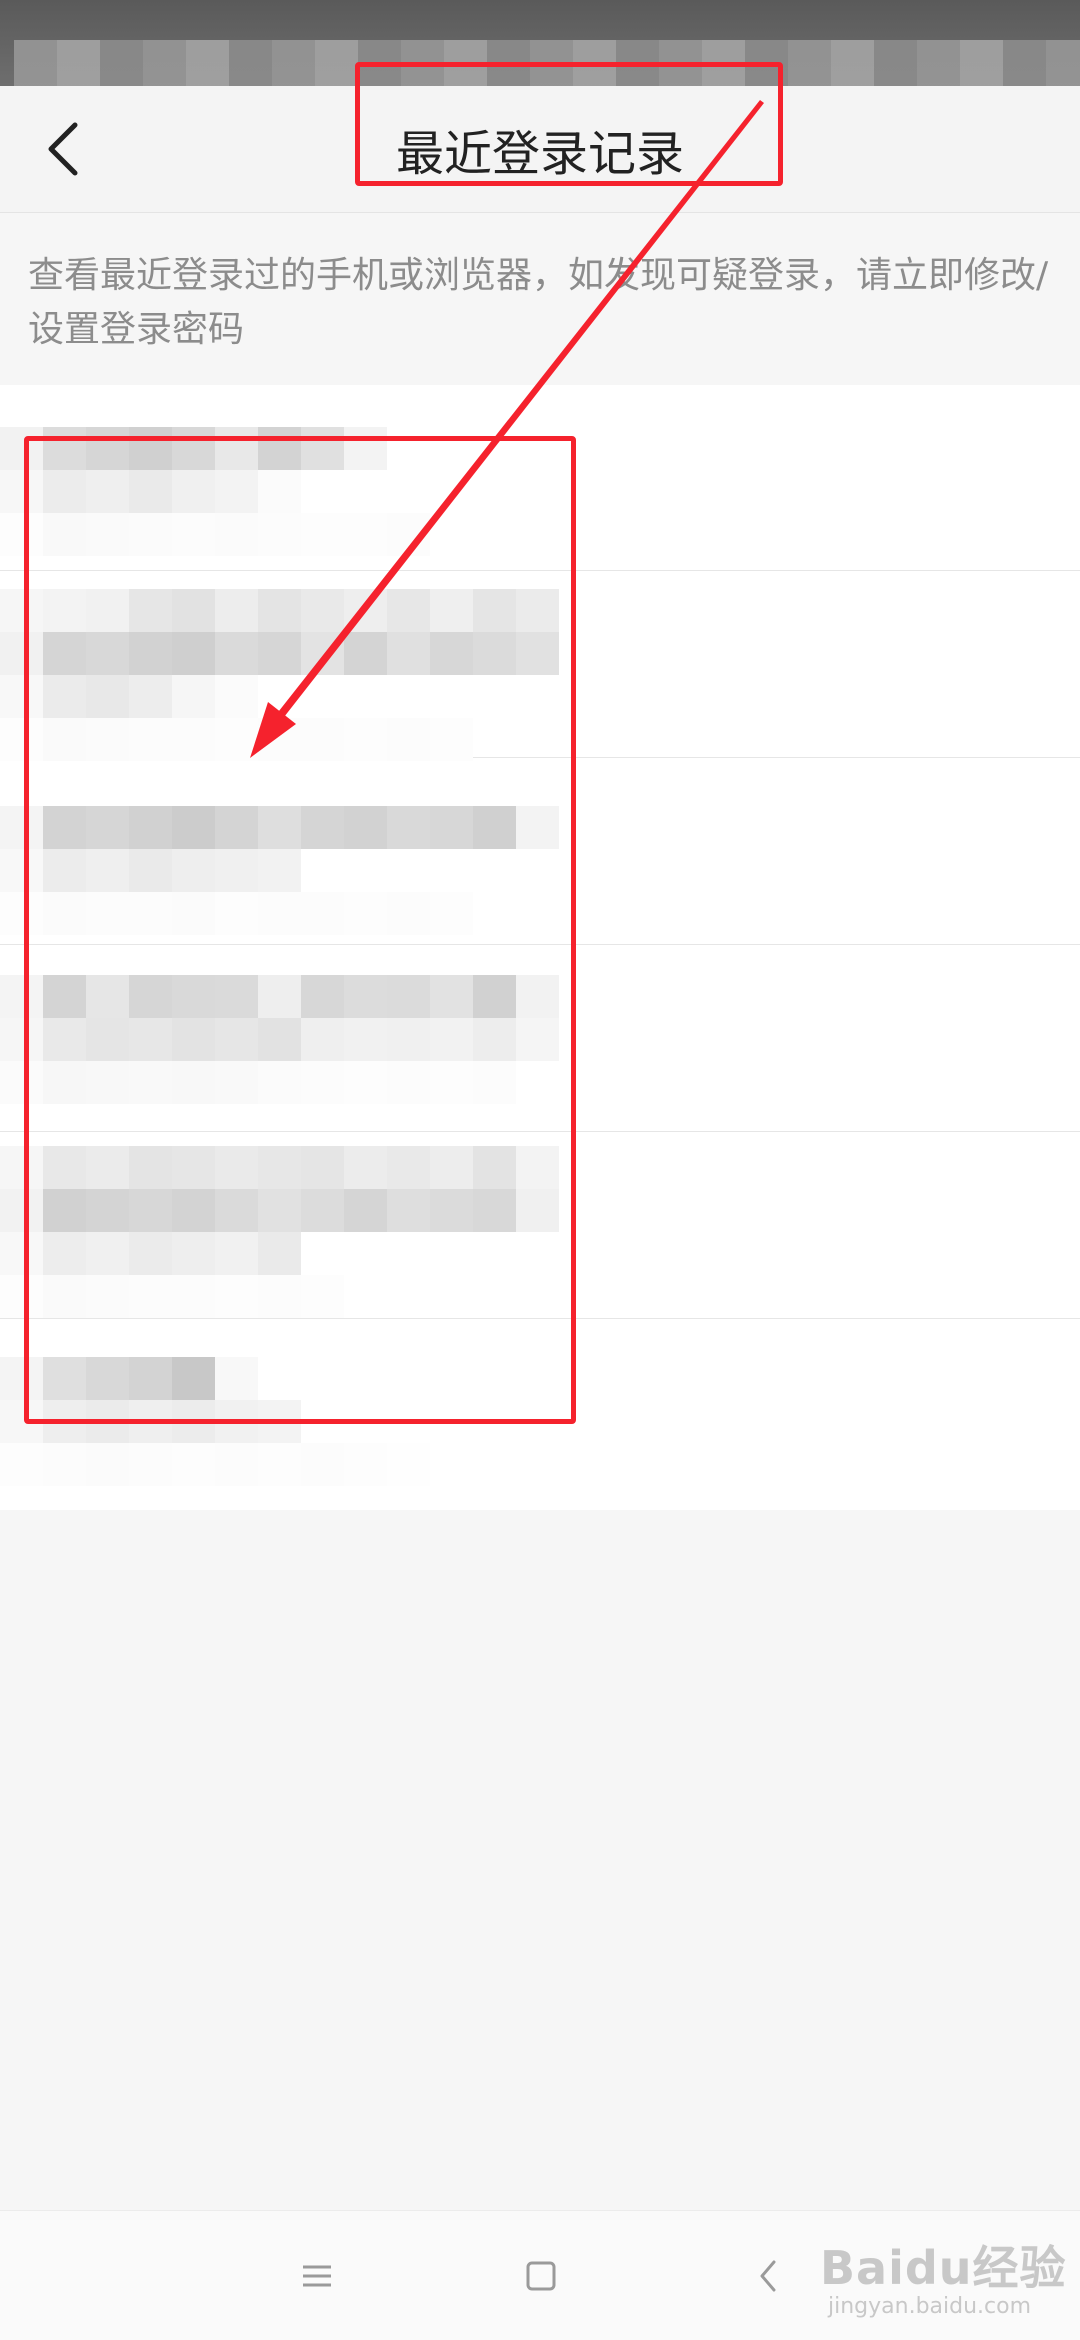  I want to click on security-notice: 查看最近登录过的手机或浏览器，如发现可疑登录，请立即修改/设置登录密码, so click(540, 299).